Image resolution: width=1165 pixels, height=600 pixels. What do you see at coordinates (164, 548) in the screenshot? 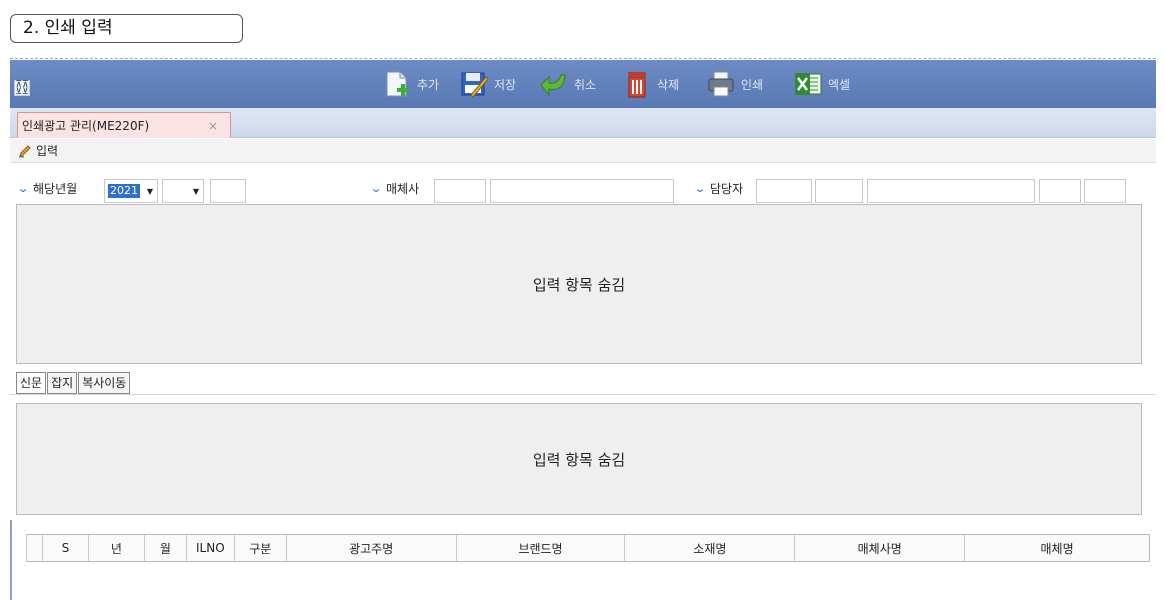
I see `col-header-month: 월` at bounding box center [164, 548].